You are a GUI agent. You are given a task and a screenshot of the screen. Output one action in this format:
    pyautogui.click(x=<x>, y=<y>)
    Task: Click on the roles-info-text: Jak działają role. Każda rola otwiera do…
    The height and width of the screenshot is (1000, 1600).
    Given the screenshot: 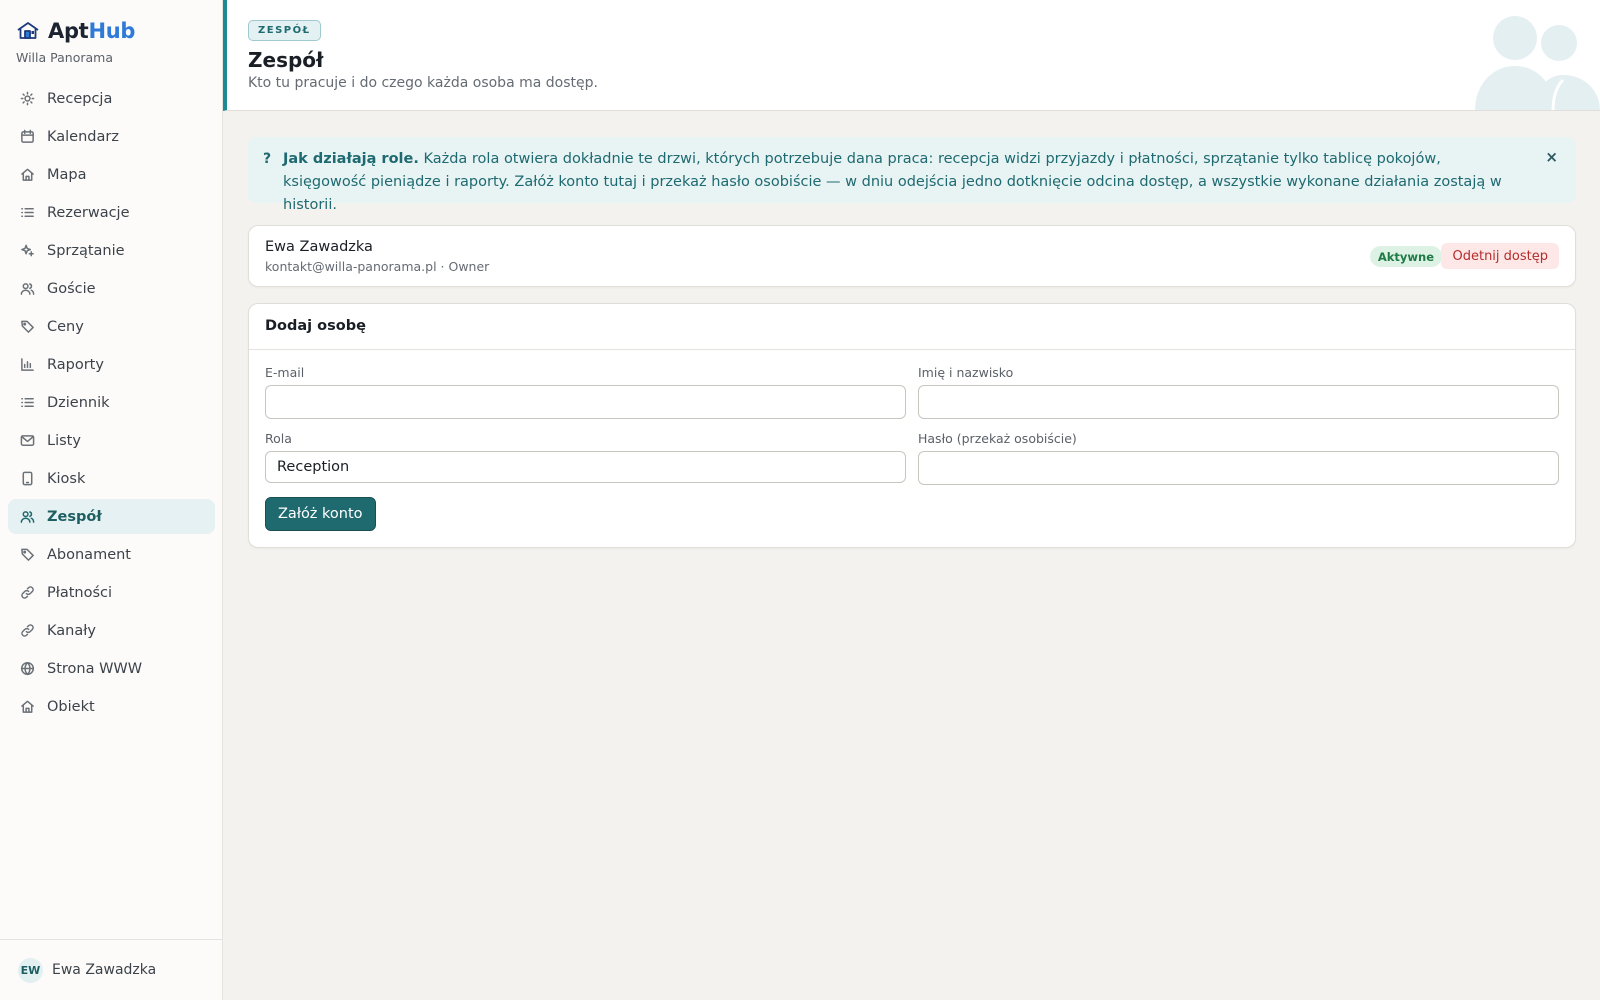 What is the action you would take?
    pyautogui.click(x=905, y=182)
    